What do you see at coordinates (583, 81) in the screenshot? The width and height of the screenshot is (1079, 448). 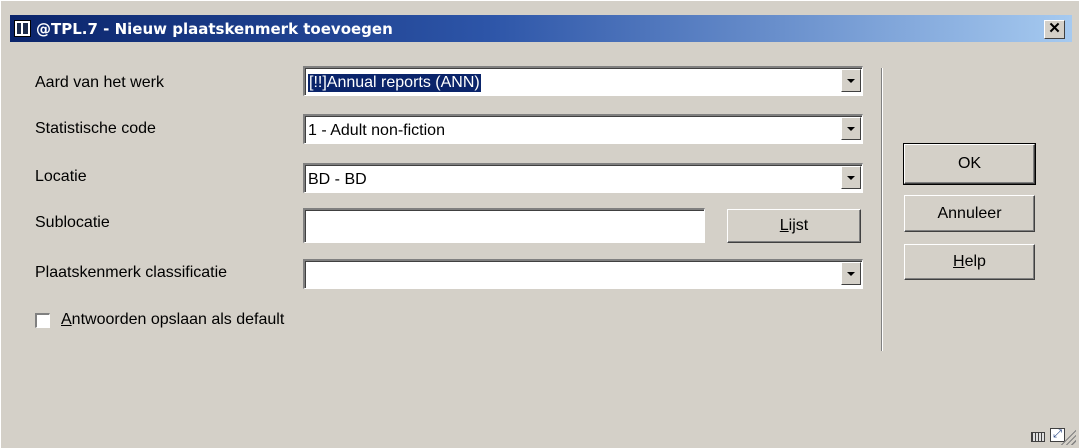 I see `aard-select: [!!]Annual reports (ANN)` at bounding box center [583, 81].